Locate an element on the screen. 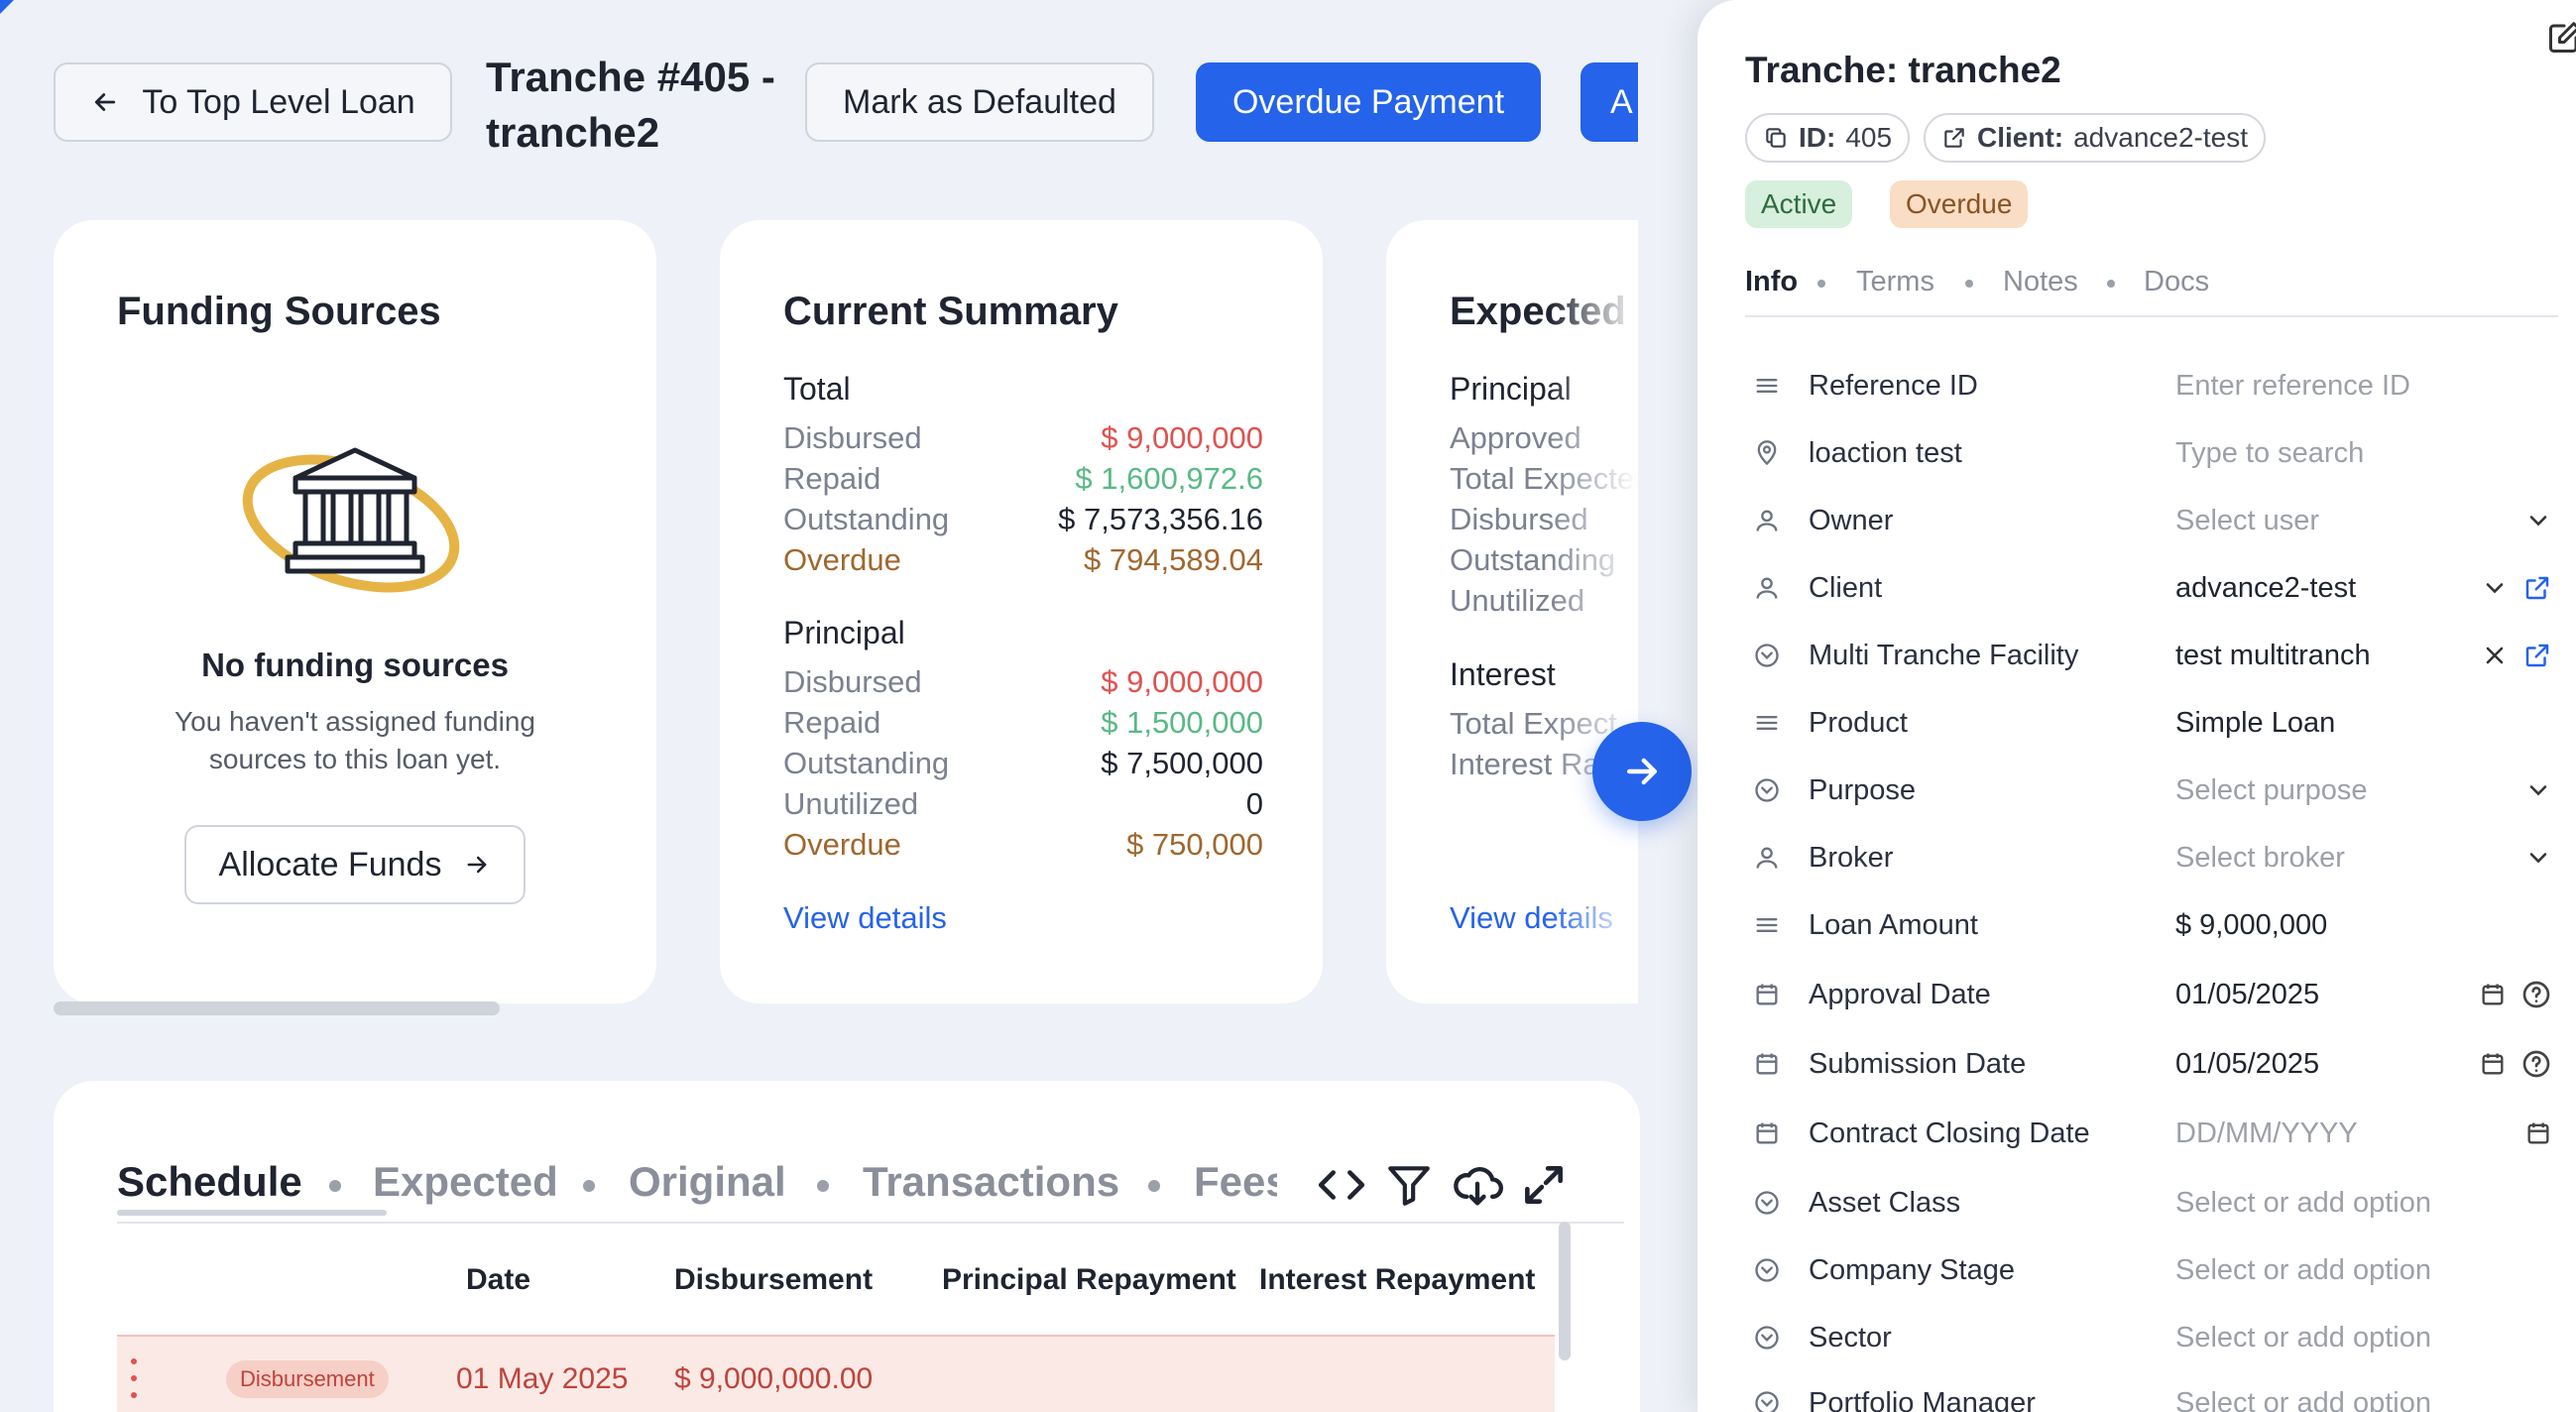 This screenshot has width=2576, height=1412. mark-as-defaulted-label: Mark as Defaulted is located at coordinates (980, 102).